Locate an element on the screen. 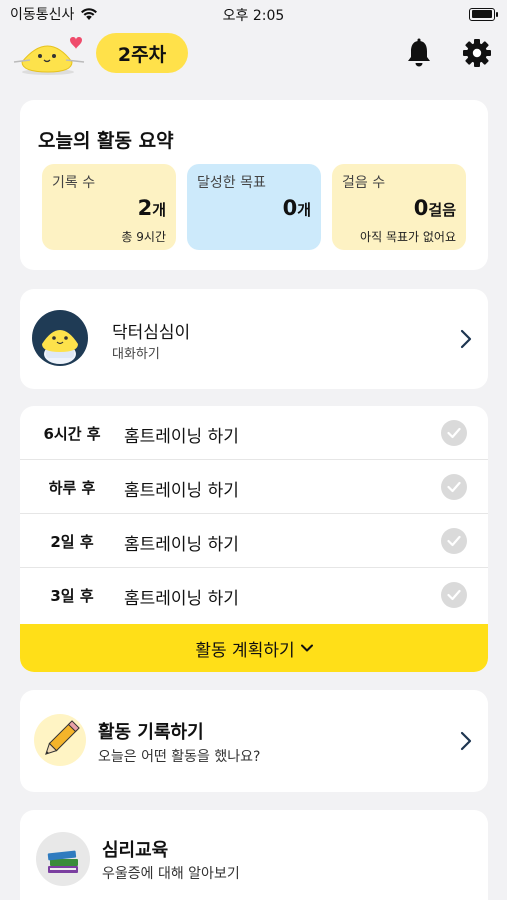  stat-value: 0개 is located at coordinates (296, 208).